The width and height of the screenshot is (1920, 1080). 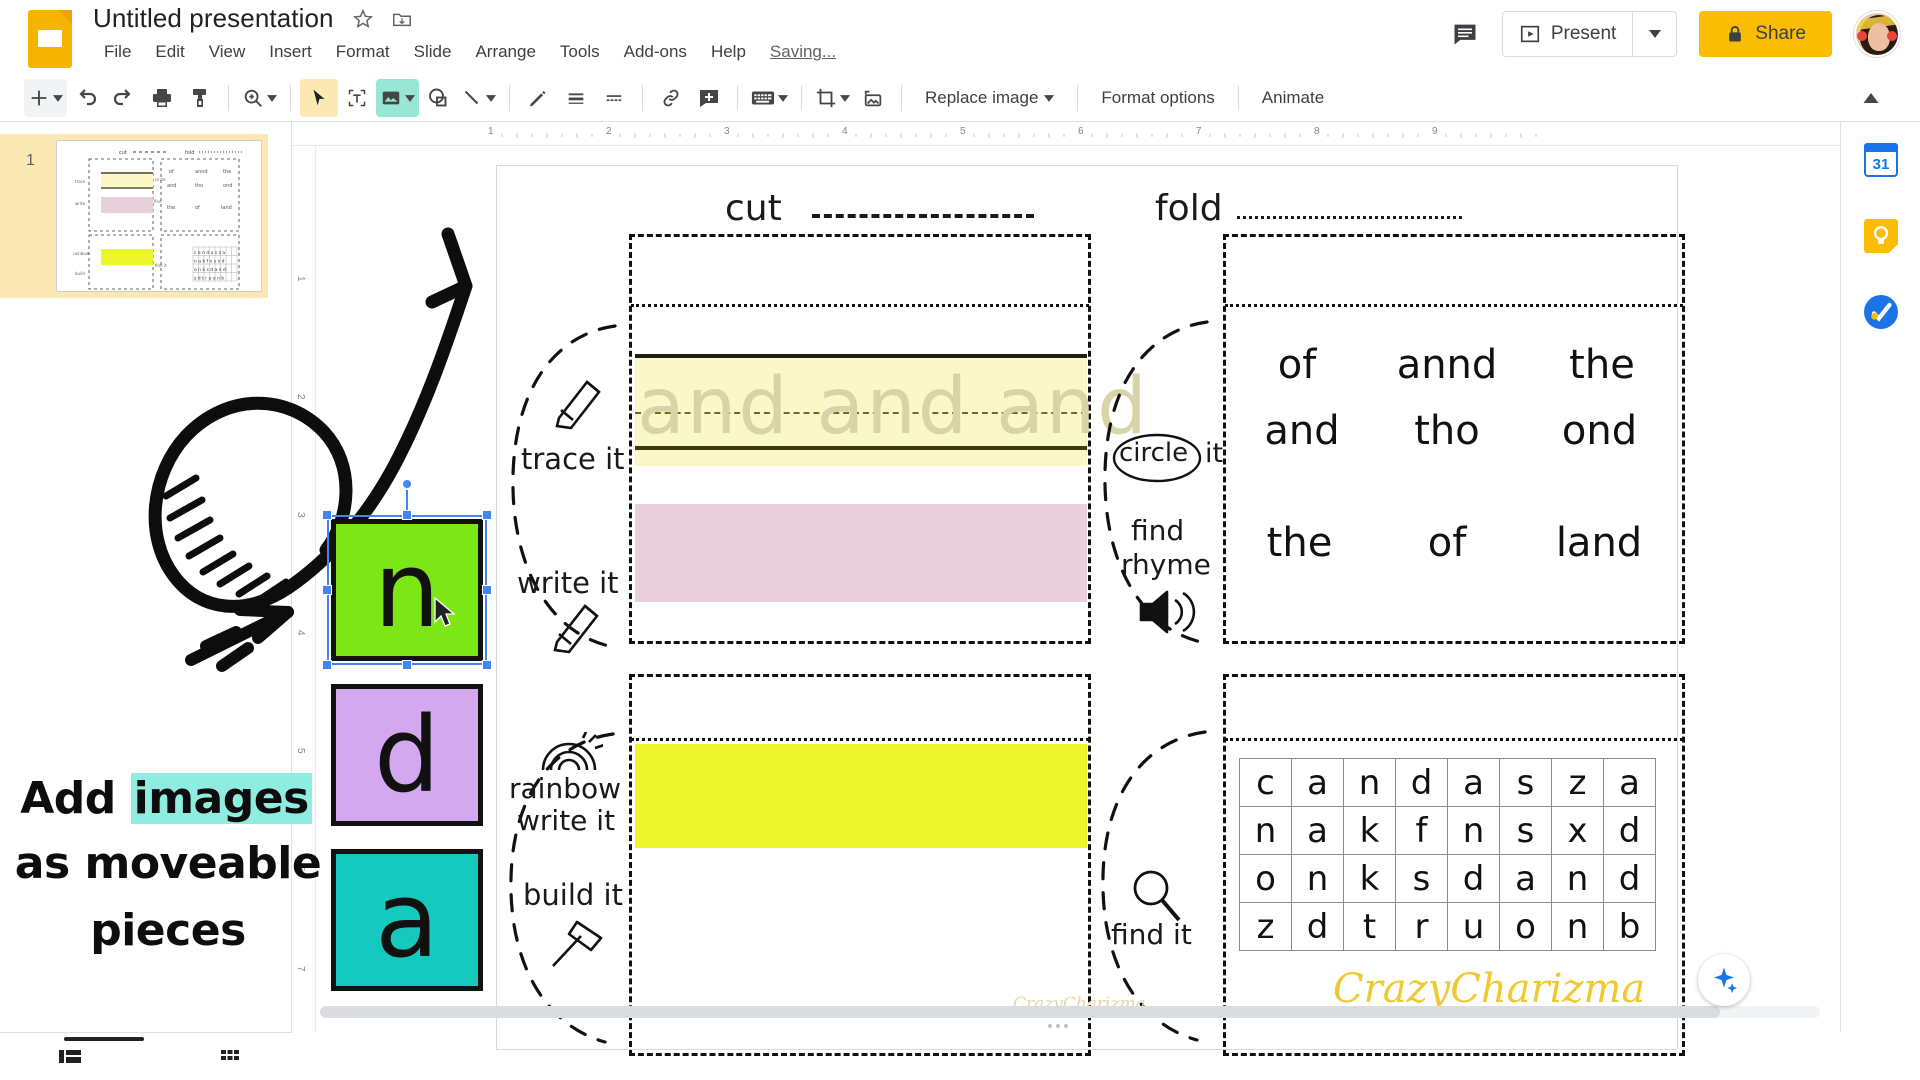 What do you see at coordinates (1871, 98) in the screenshot?
I see `collapse-toolbar-button` at bounding box center [1871, 98].